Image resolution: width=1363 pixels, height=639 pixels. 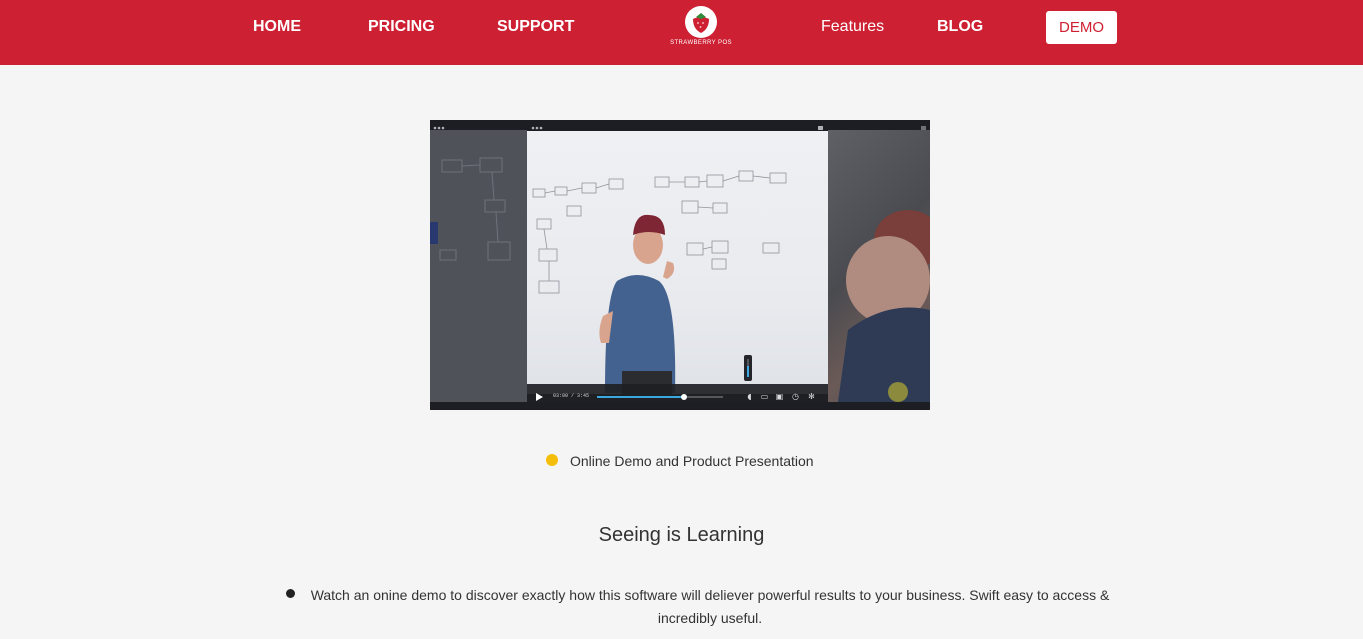 I want to click on volume-level-fill, so click(x=748, y=371).